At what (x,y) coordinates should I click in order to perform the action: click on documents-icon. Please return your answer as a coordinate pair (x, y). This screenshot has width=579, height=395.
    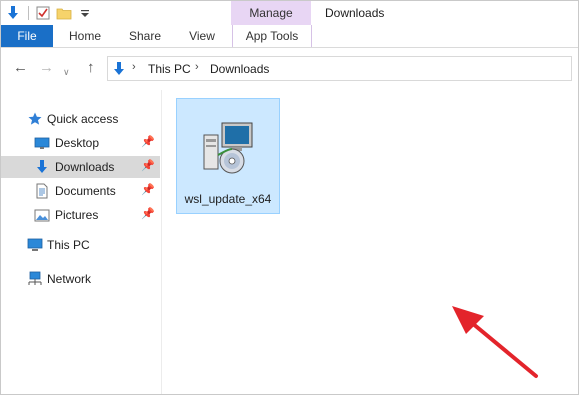
    Looking at the image, I should click on (42, 191).